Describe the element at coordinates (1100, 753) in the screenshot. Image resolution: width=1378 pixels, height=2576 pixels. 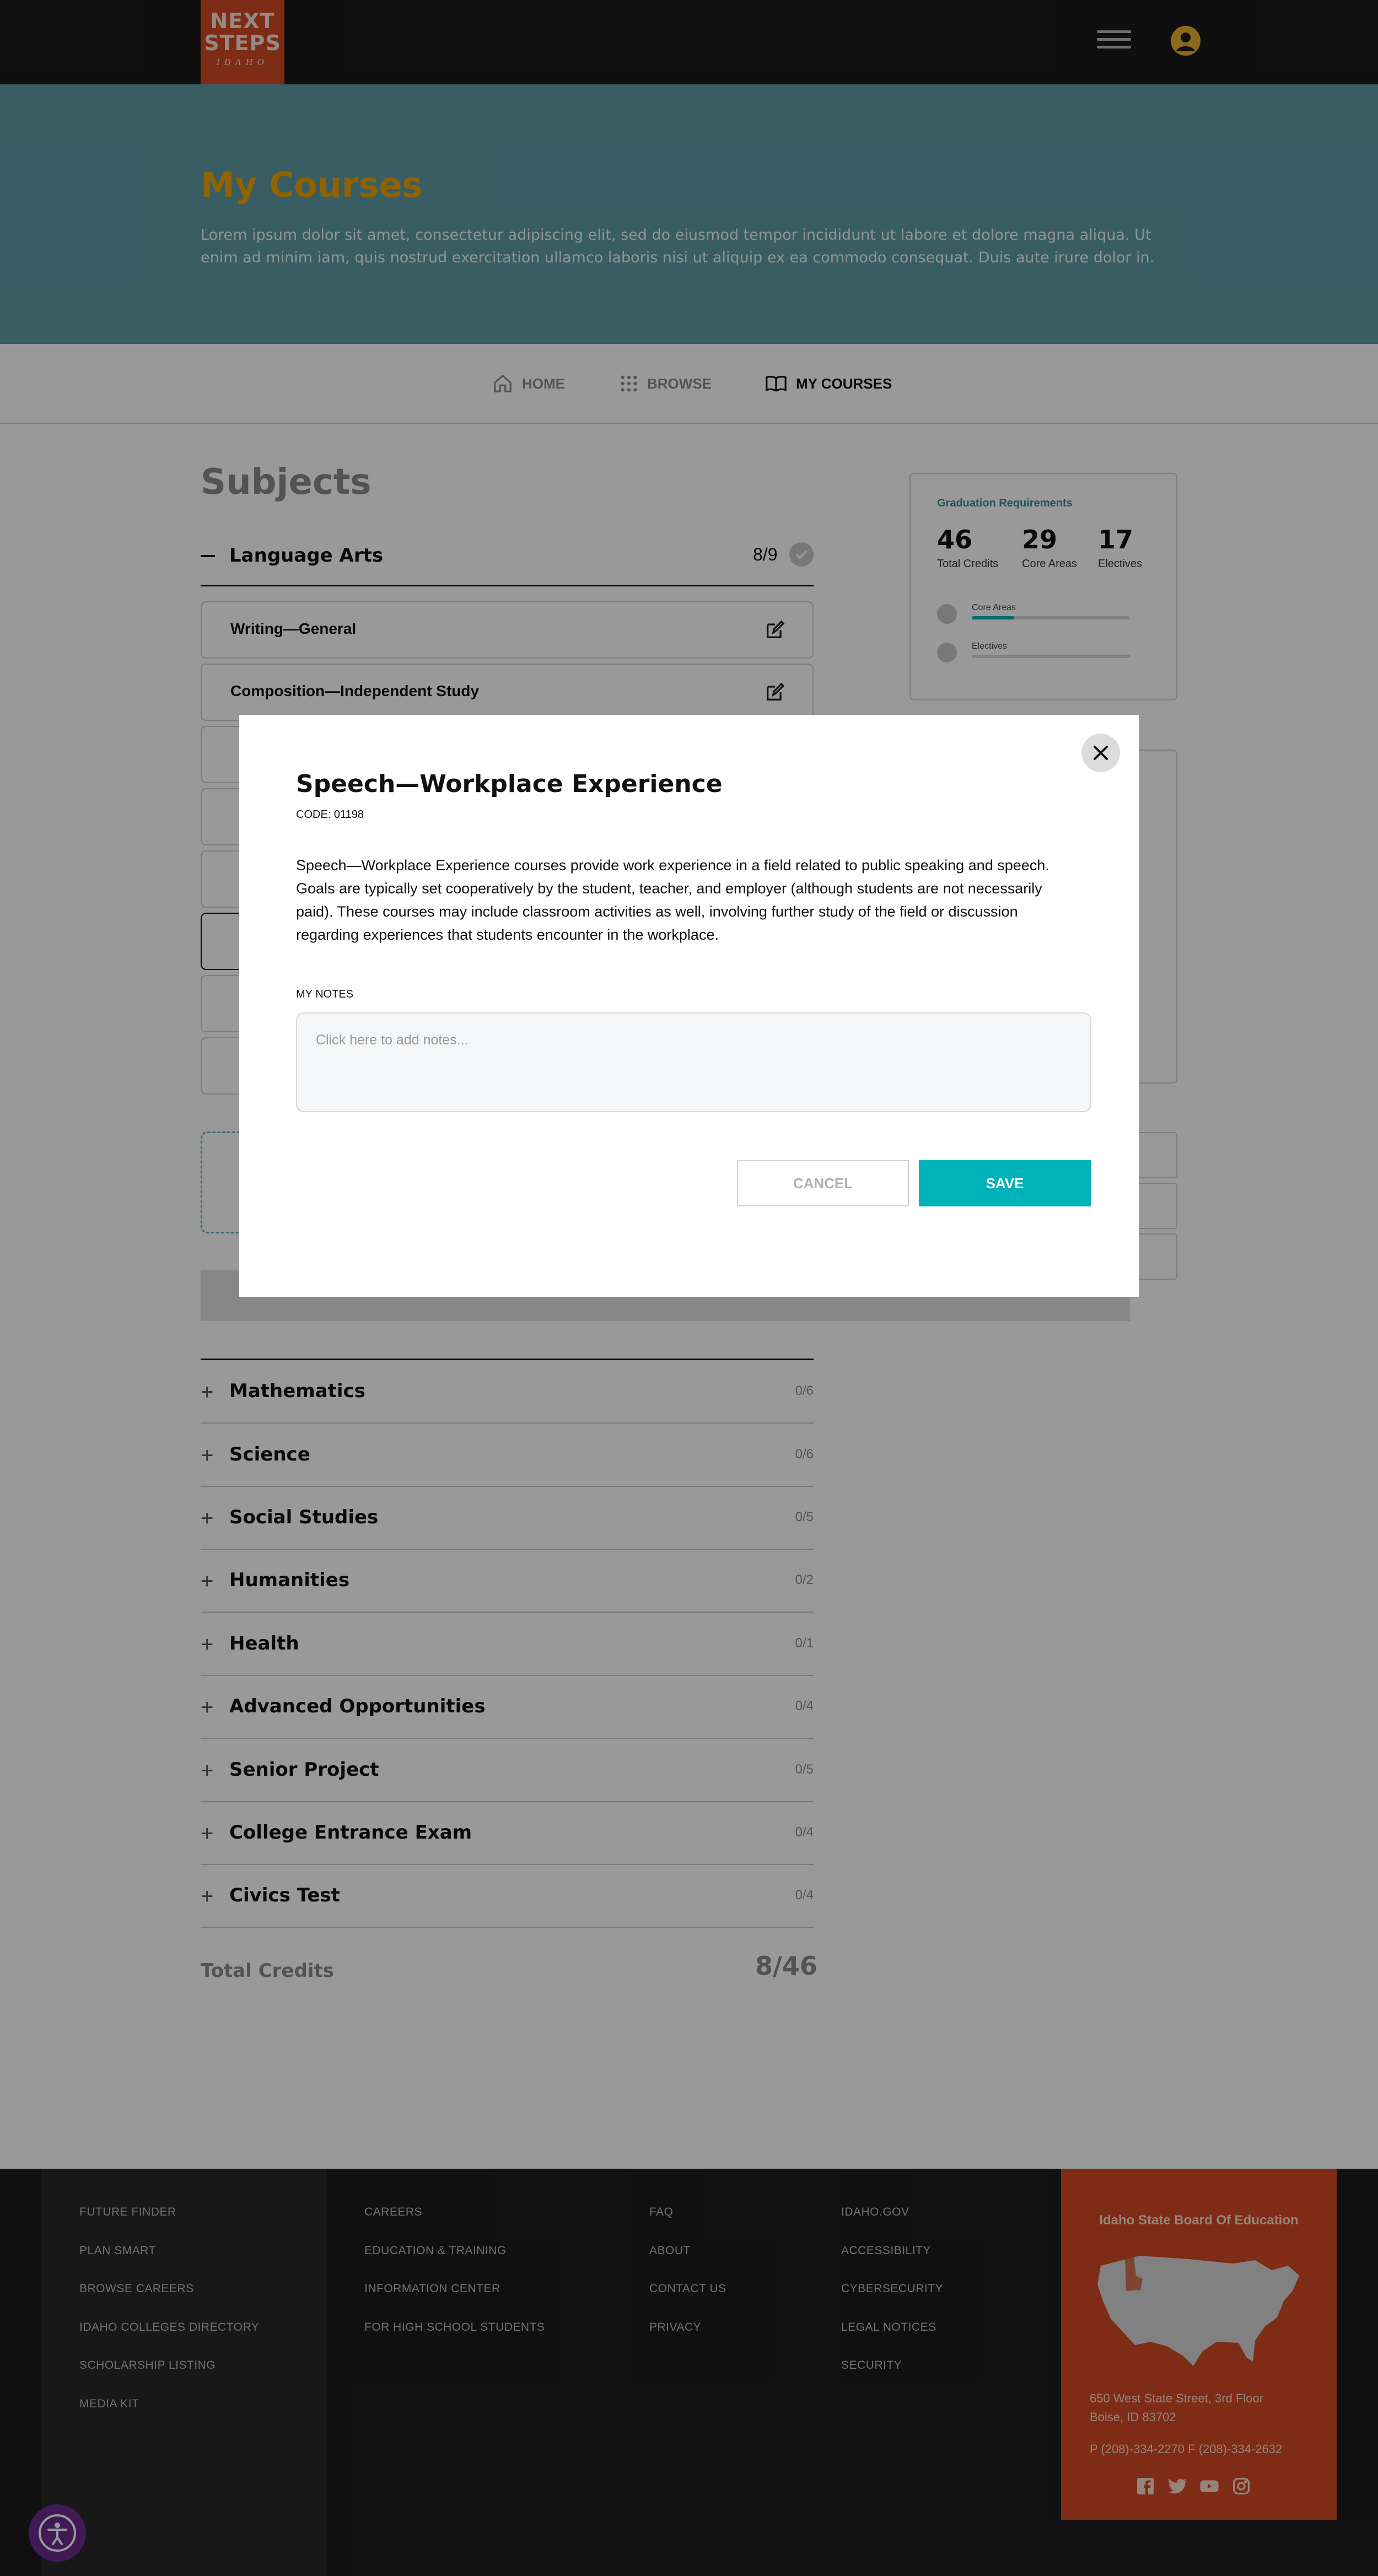
I see `close-icon` at that location.